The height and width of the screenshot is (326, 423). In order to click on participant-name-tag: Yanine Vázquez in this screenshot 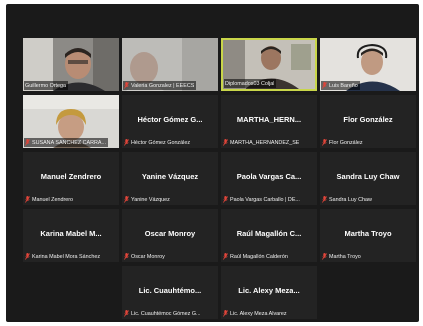, I will do `click(147, 199)`.